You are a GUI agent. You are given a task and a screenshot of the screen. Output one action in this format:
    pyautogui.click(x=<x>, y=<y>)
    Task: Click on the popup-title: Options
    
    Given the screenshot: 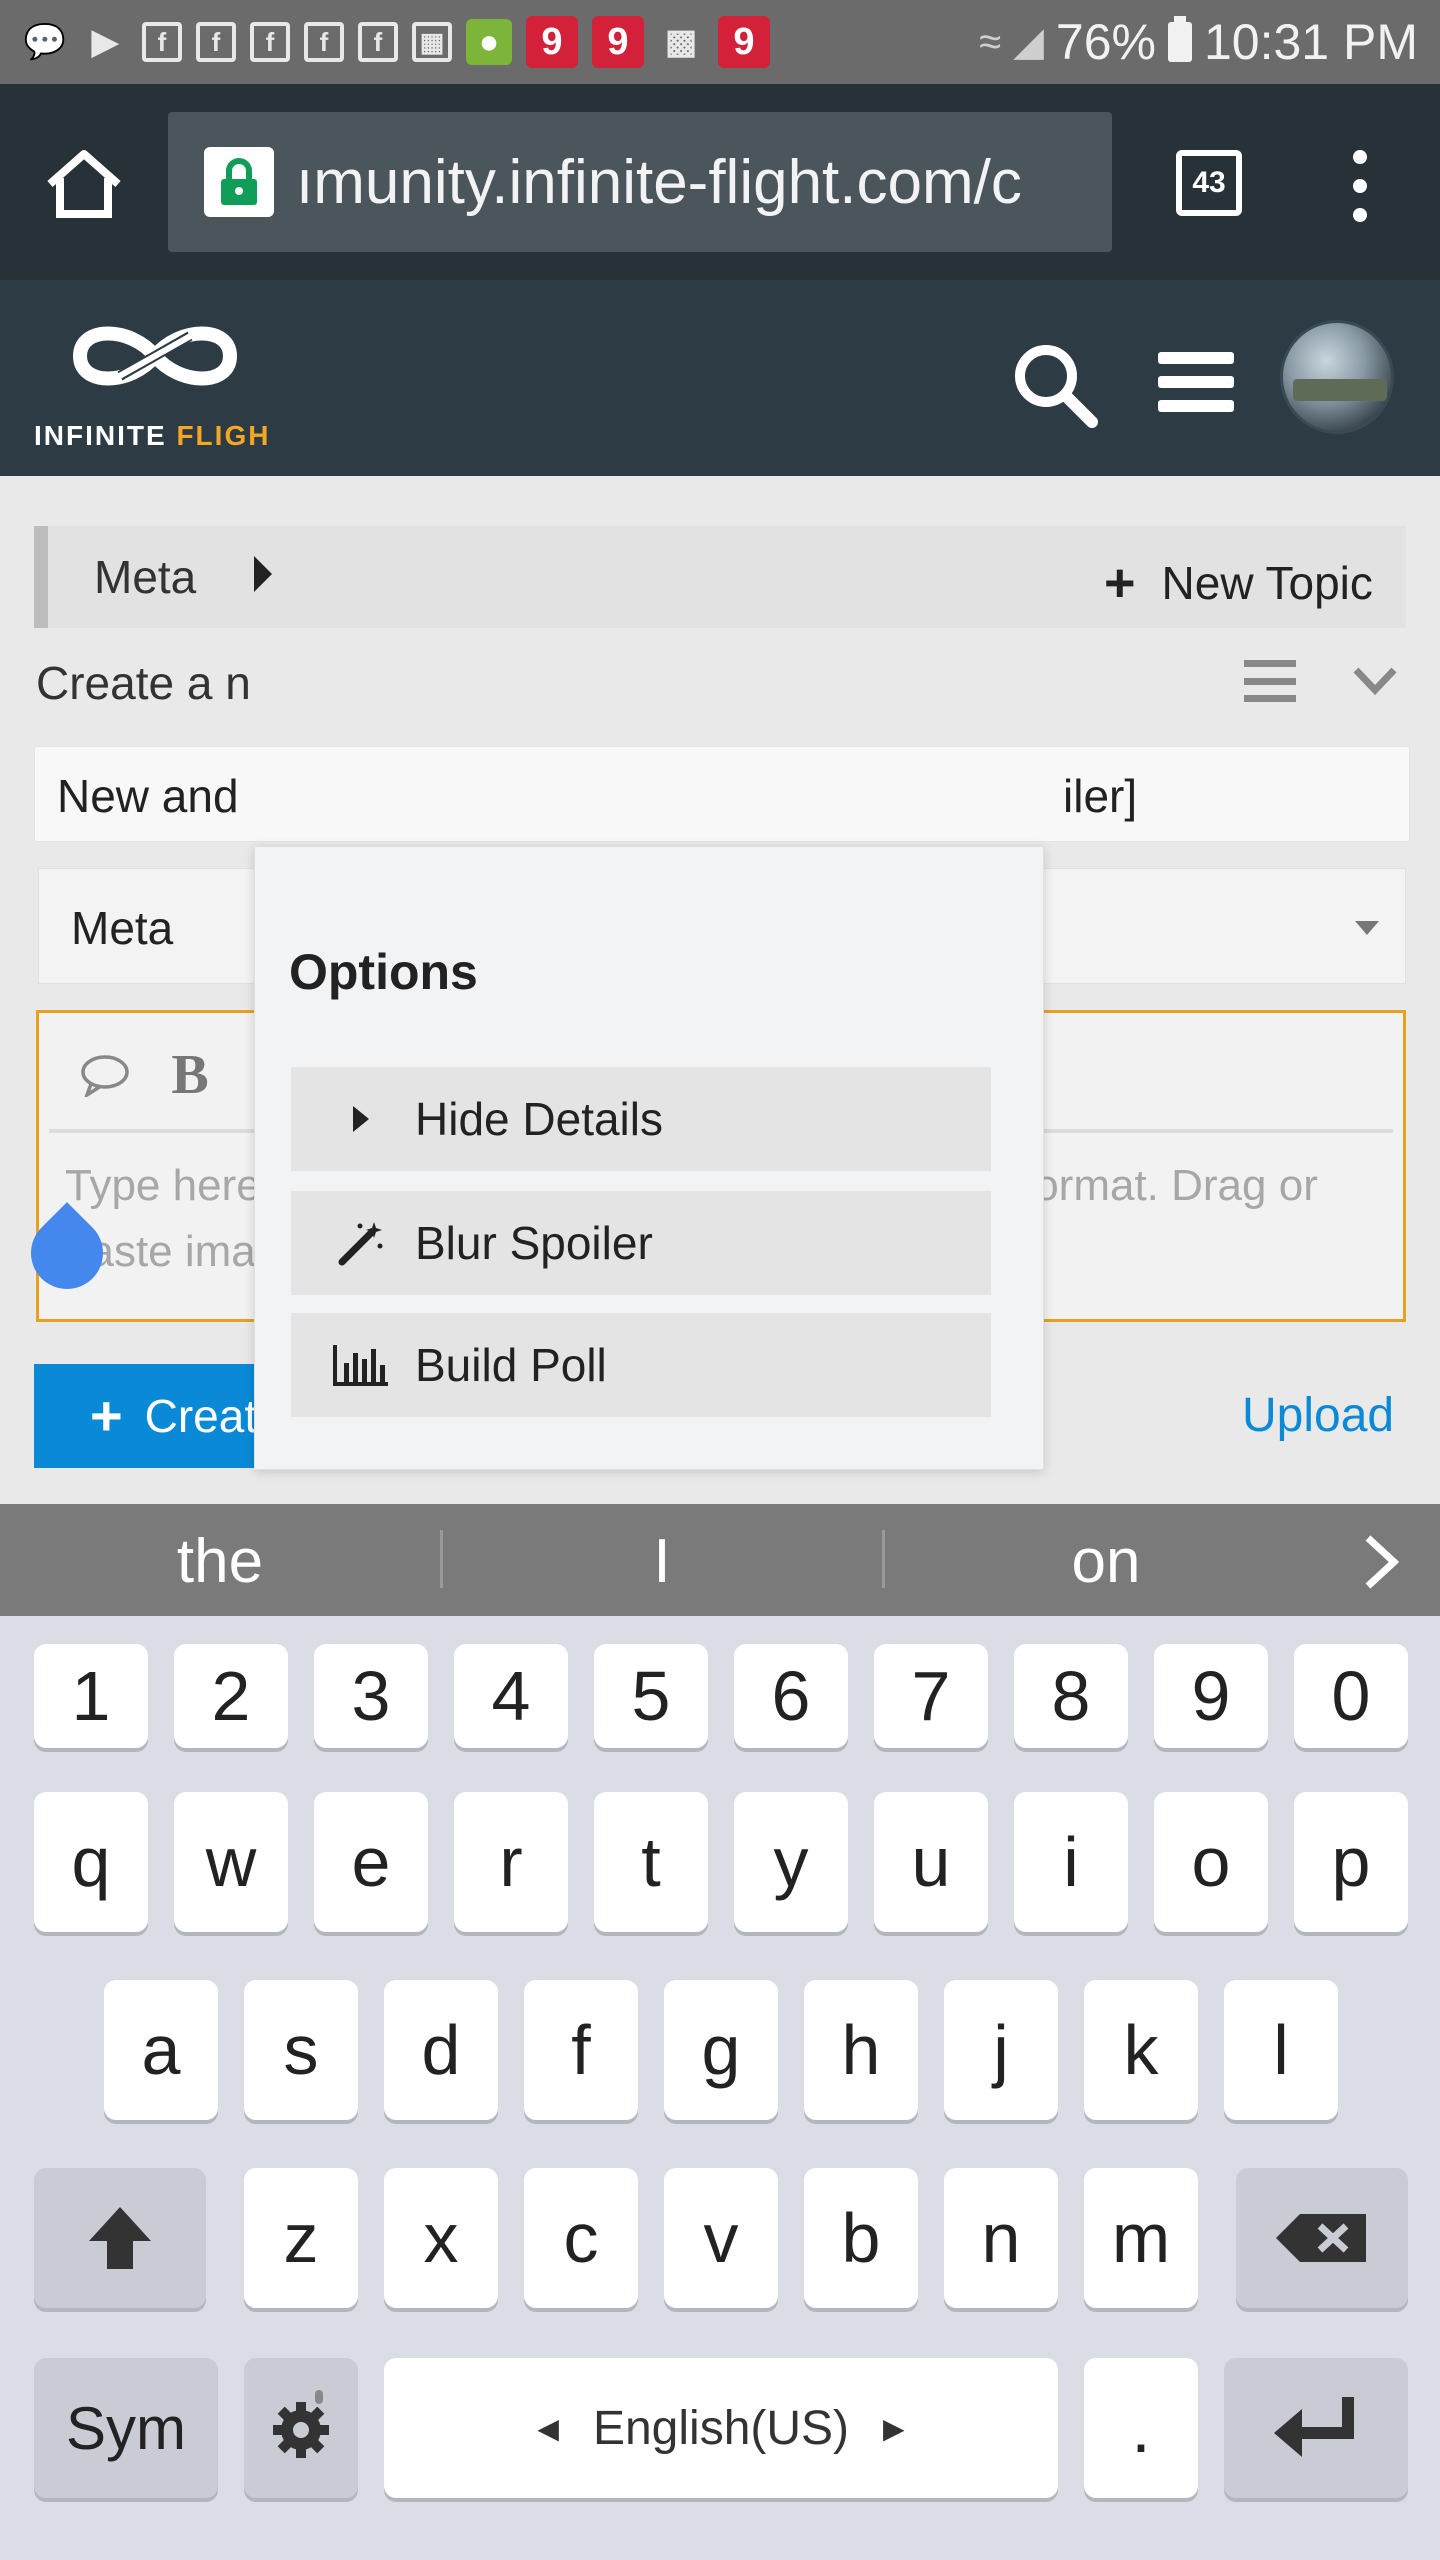 What is the action you would take?
    pyautogui.click(x=383, y=972)
    